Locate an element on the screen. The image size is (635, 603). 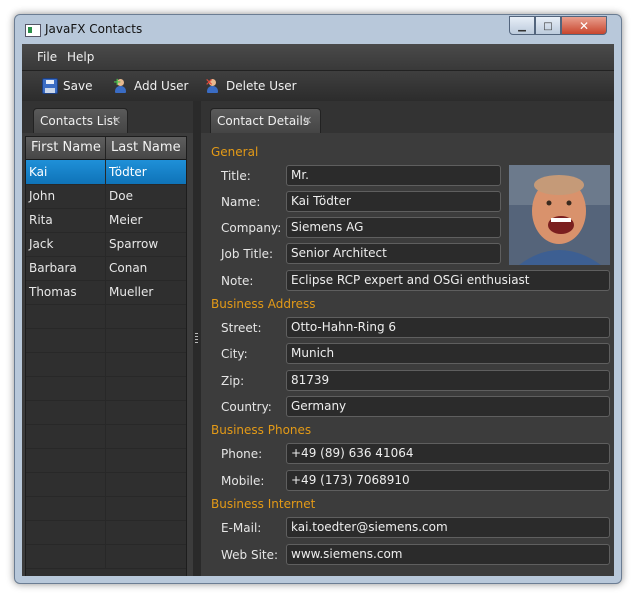
title-bar: JavaFX Contacts ▁ □ ✕ is located at coordinates (318, 29).